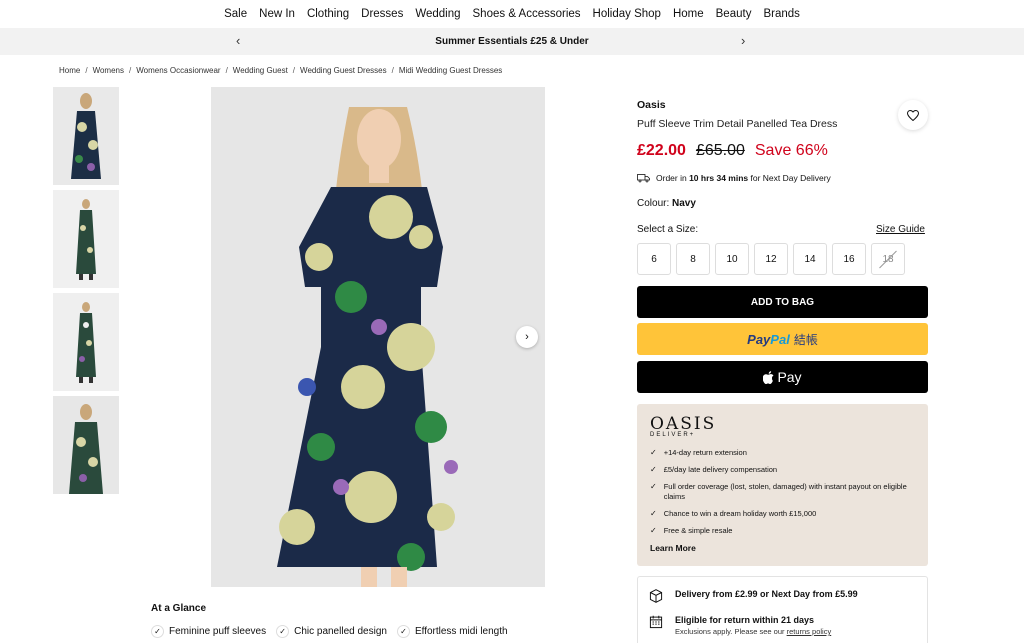 This screenshot has height=643, width=1024. Describe the element at coordinates (888, 259) in the screenshot. I see `size-option-18: 18` at that location.